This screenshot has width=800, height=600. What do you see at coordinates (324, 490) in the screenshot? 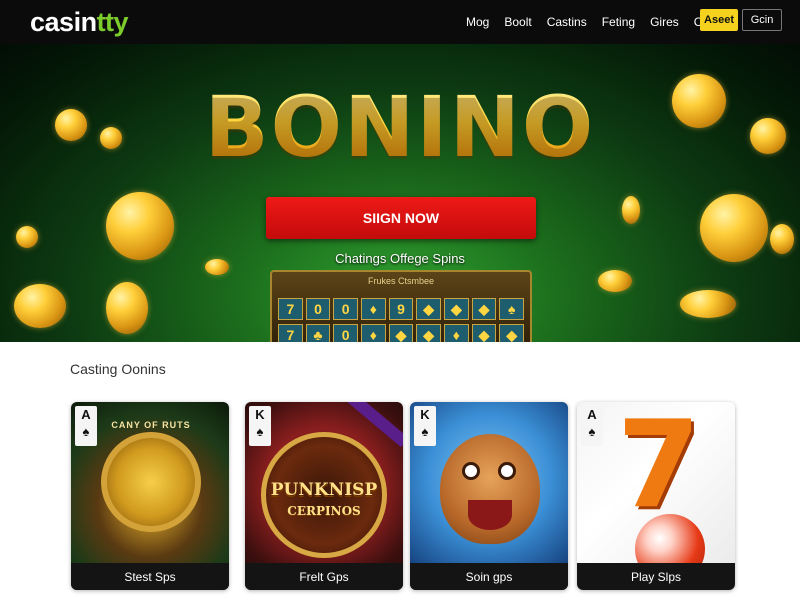
I see `card-art-title: PUNKNISP` at bounding box center [324, 490].